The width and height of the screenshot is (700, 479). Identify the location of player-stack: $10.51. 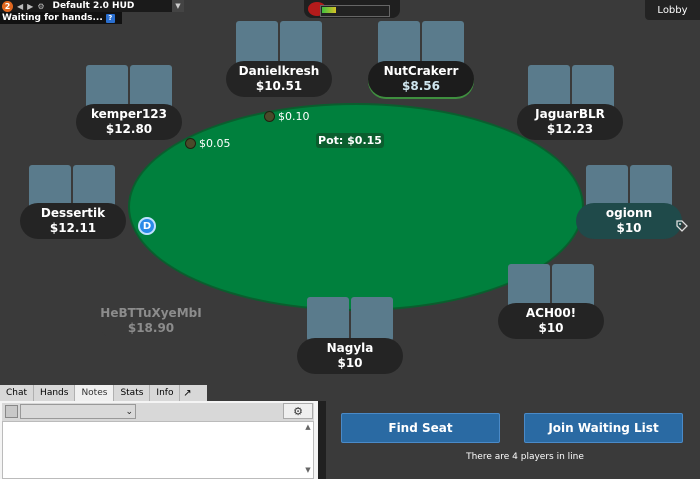
(279, 86).